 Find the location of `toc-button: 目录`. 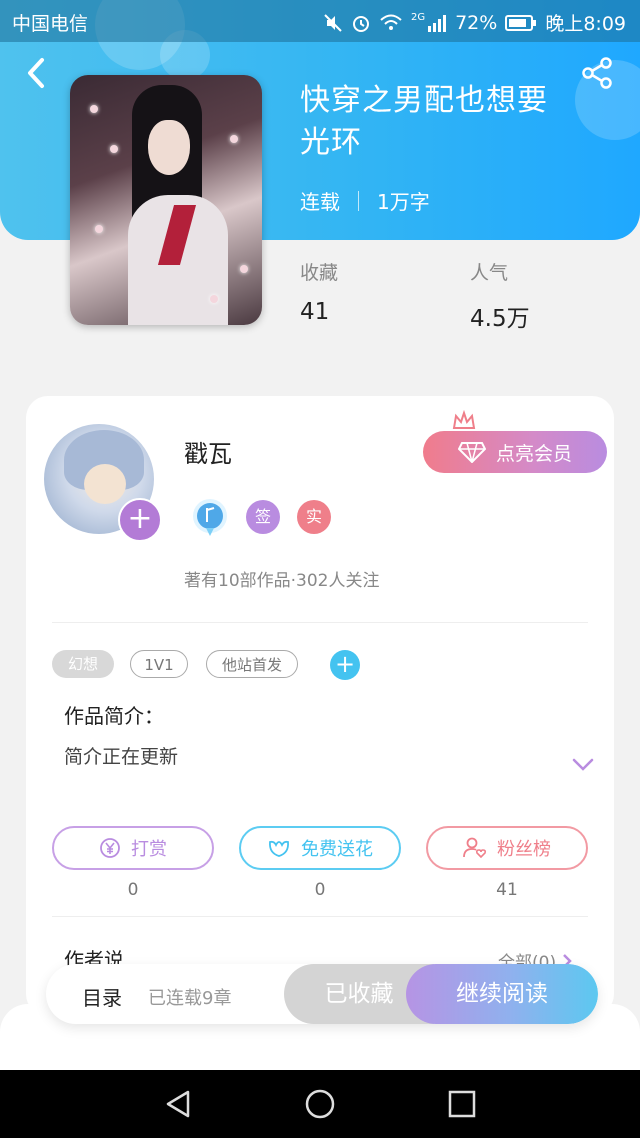

toc-button: 目录 is located at coordinates (102, 996).